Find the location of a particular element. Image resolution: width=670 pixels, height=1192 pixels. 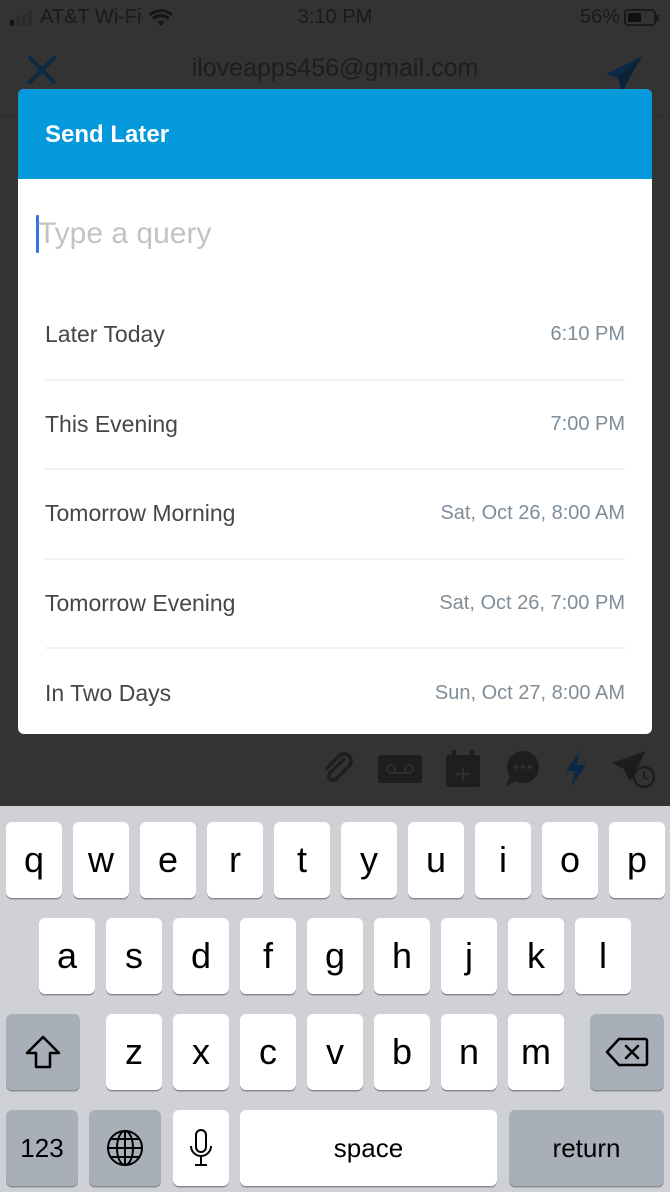

key-z: z is located at coordinates (134, 1052).